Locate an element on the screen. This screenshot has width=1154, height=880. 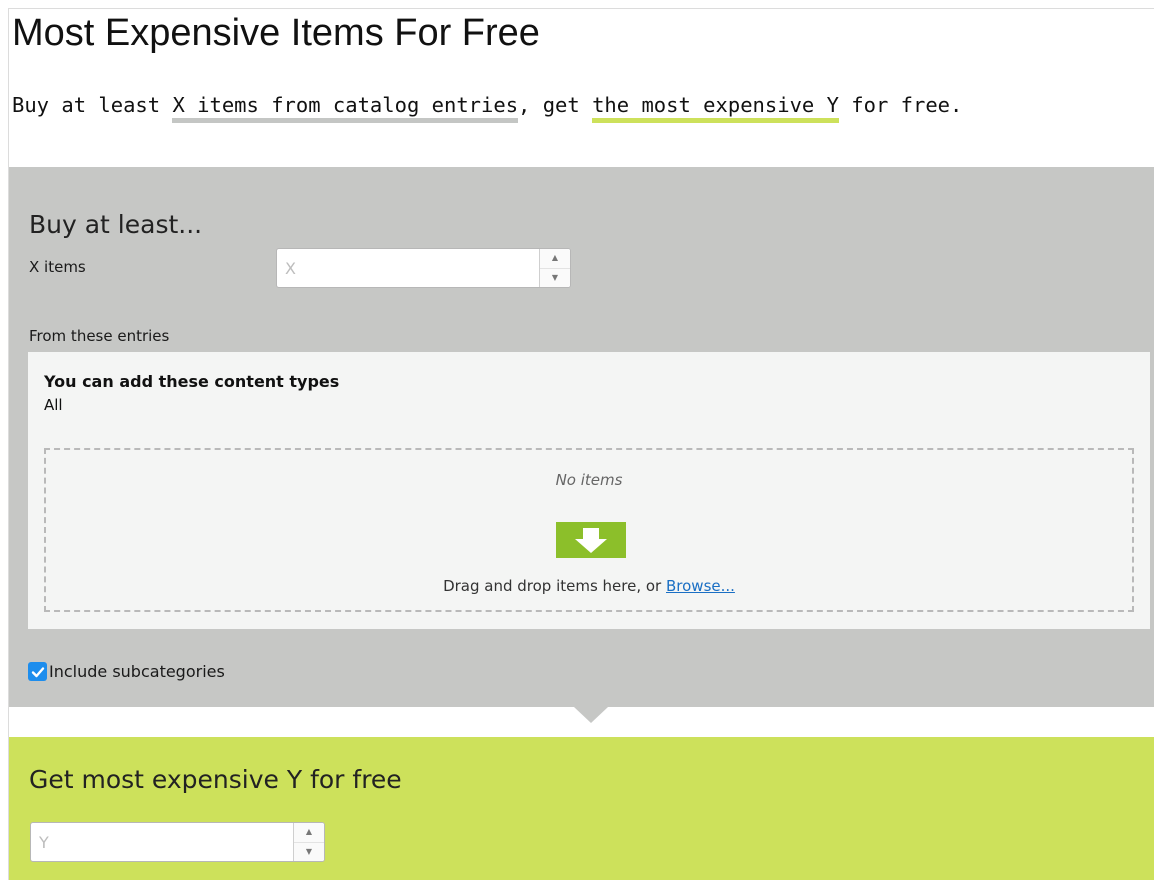
page-title: Most Expensive Items For Free is located at coordinates (276, 33).